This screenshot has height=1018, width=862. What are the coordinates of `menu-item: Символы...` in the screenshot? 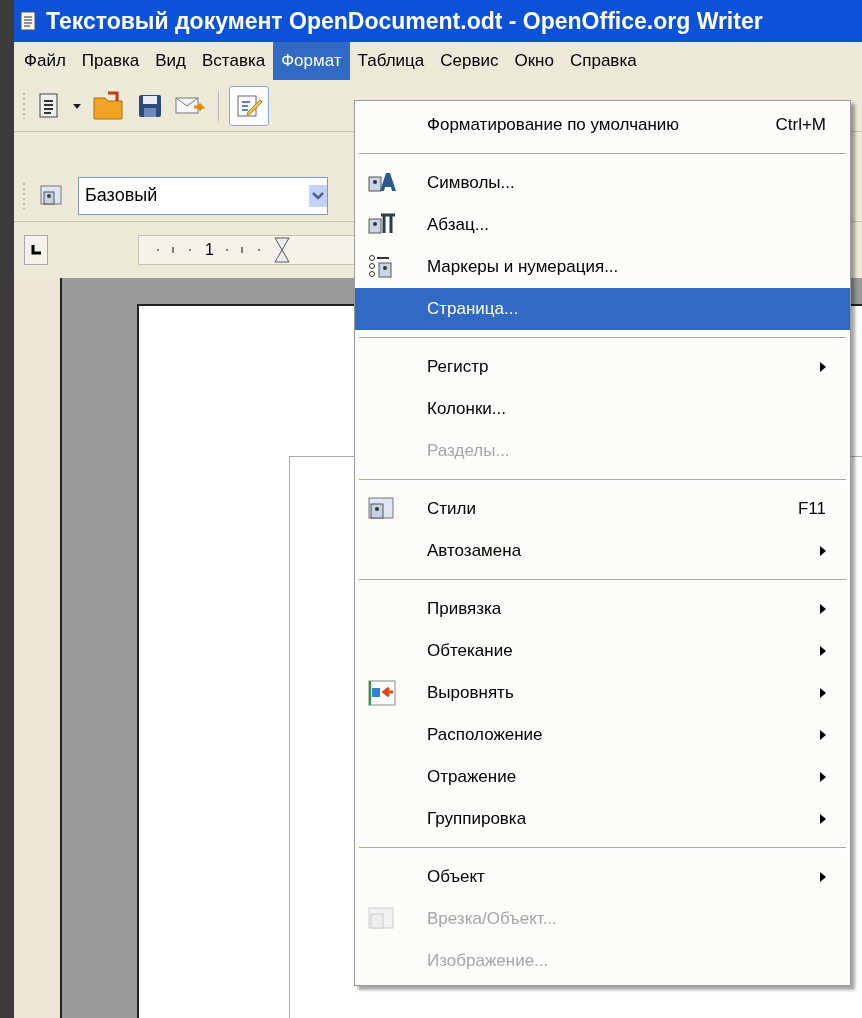 It's located at (602, 183).